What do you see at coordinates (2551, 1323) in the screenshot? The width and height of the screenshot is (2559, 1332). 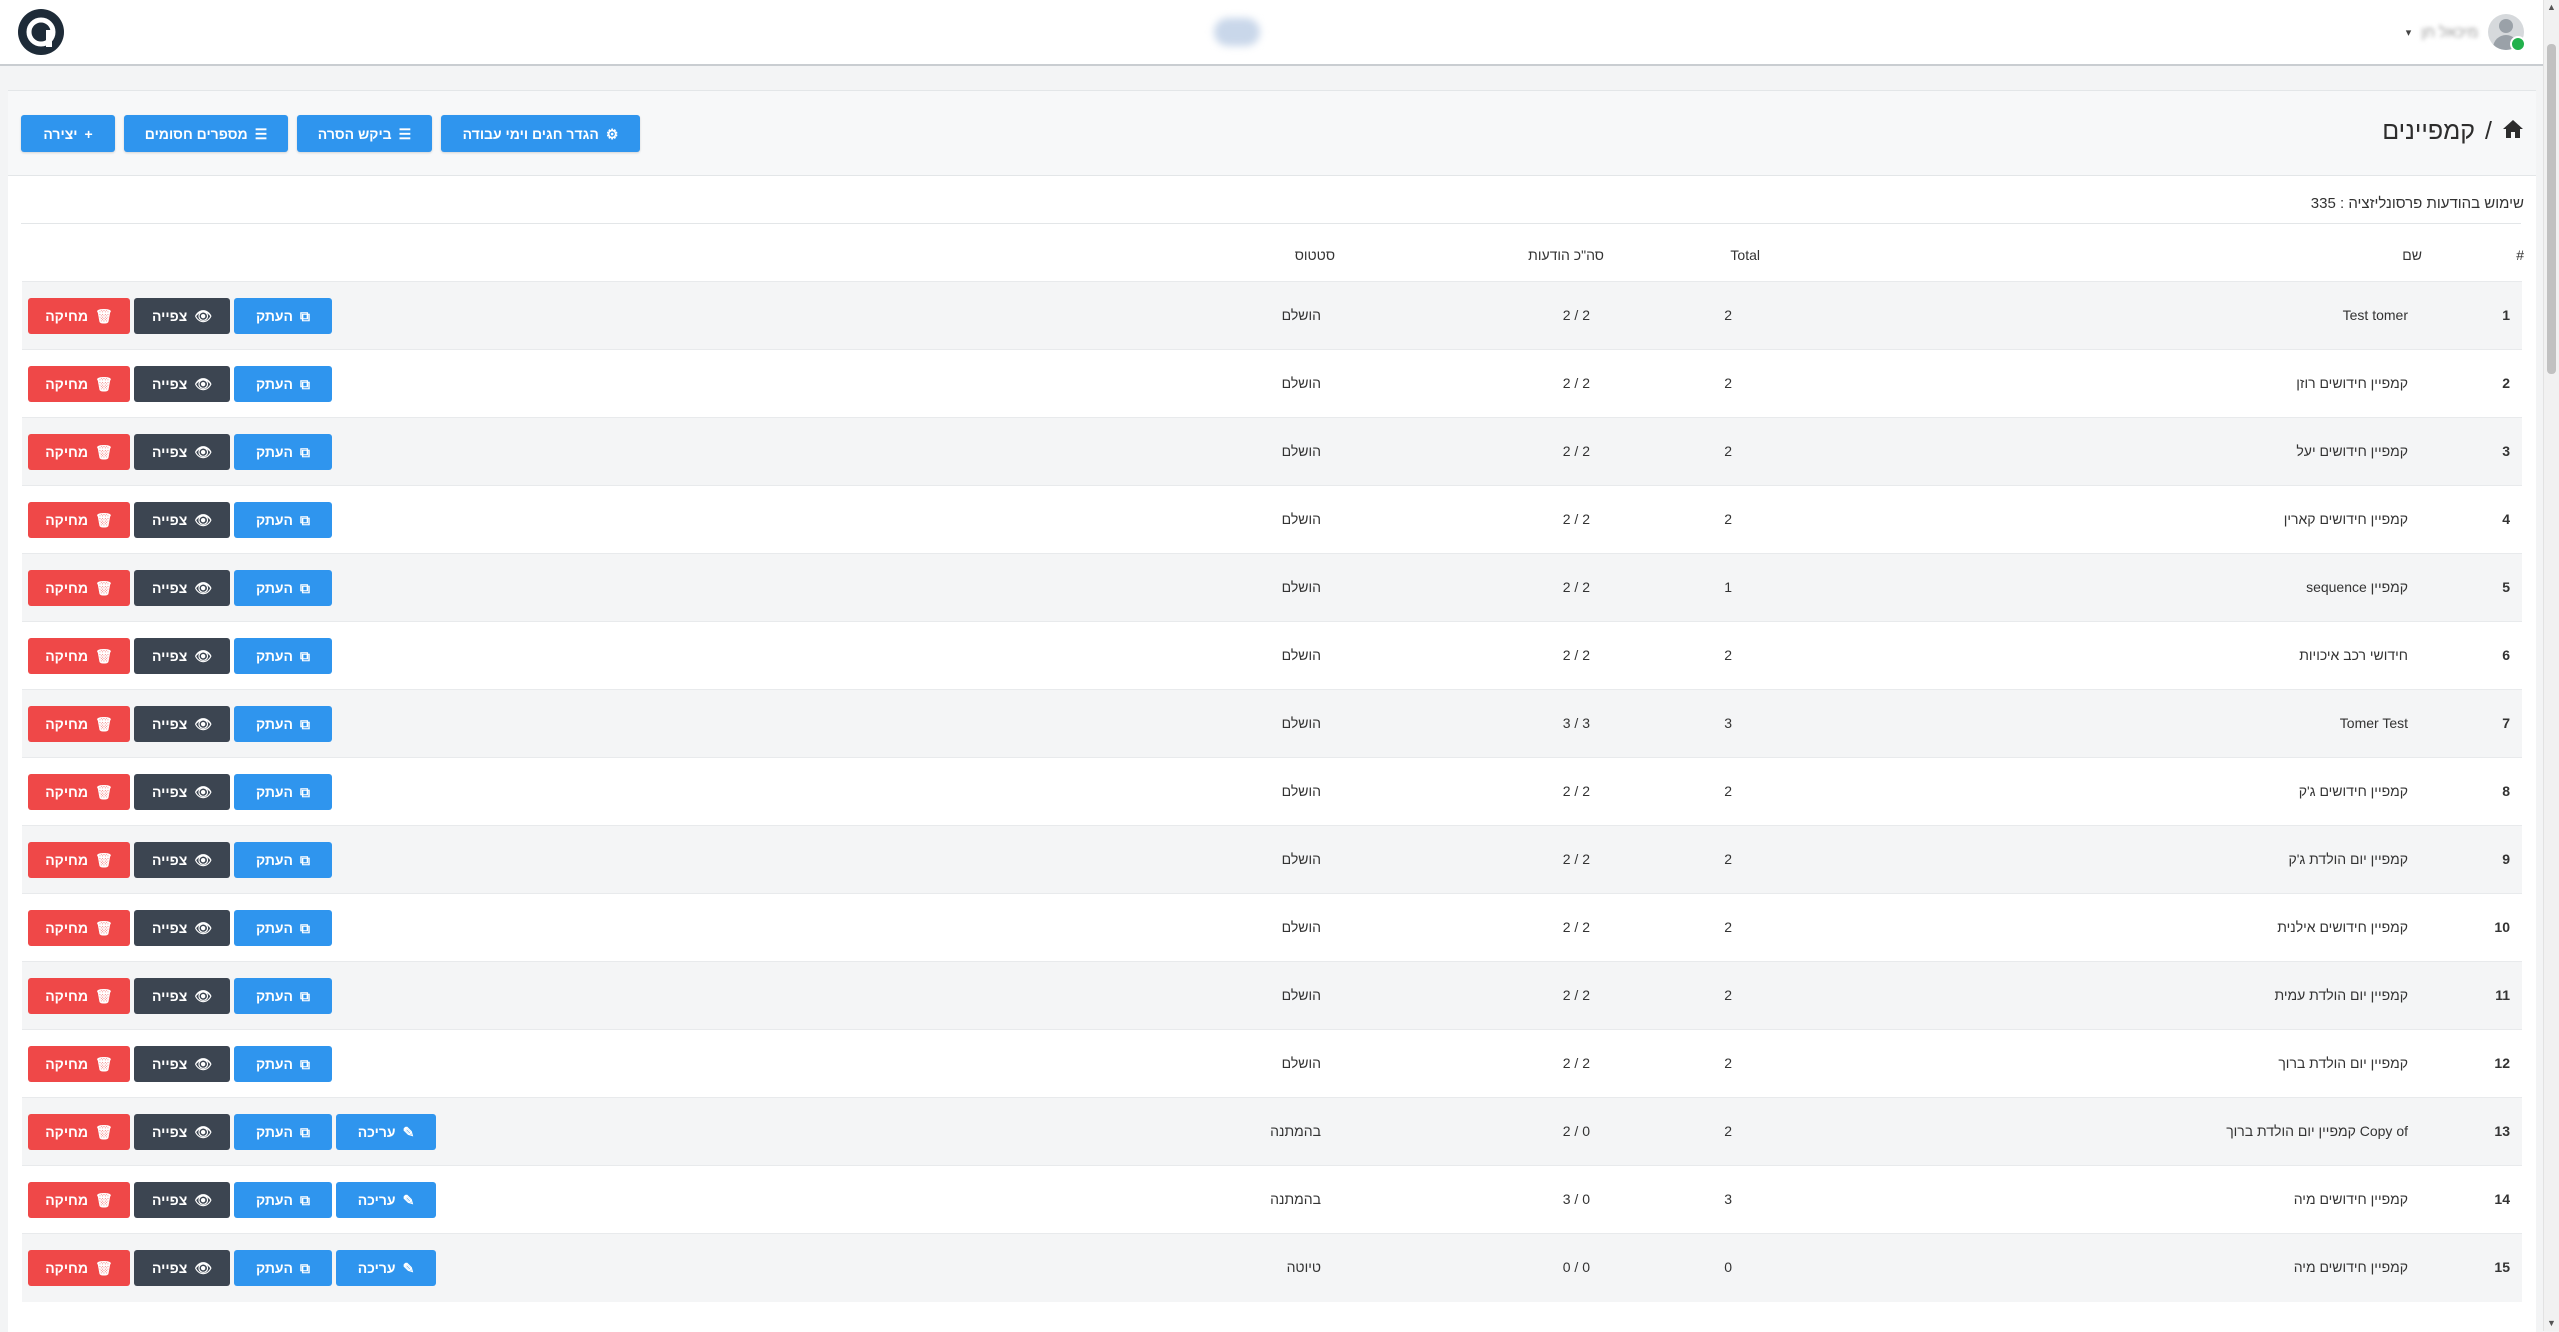 I see `scroll-down-arrow-icon: ▼` at bounding box center [2551, 1323].